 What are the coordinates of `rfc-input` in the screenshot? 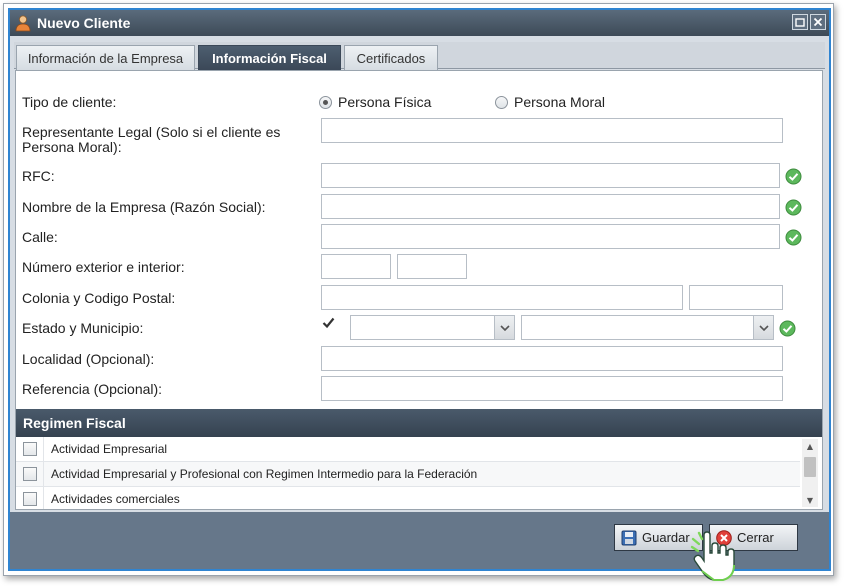 It's located at (550, 175).